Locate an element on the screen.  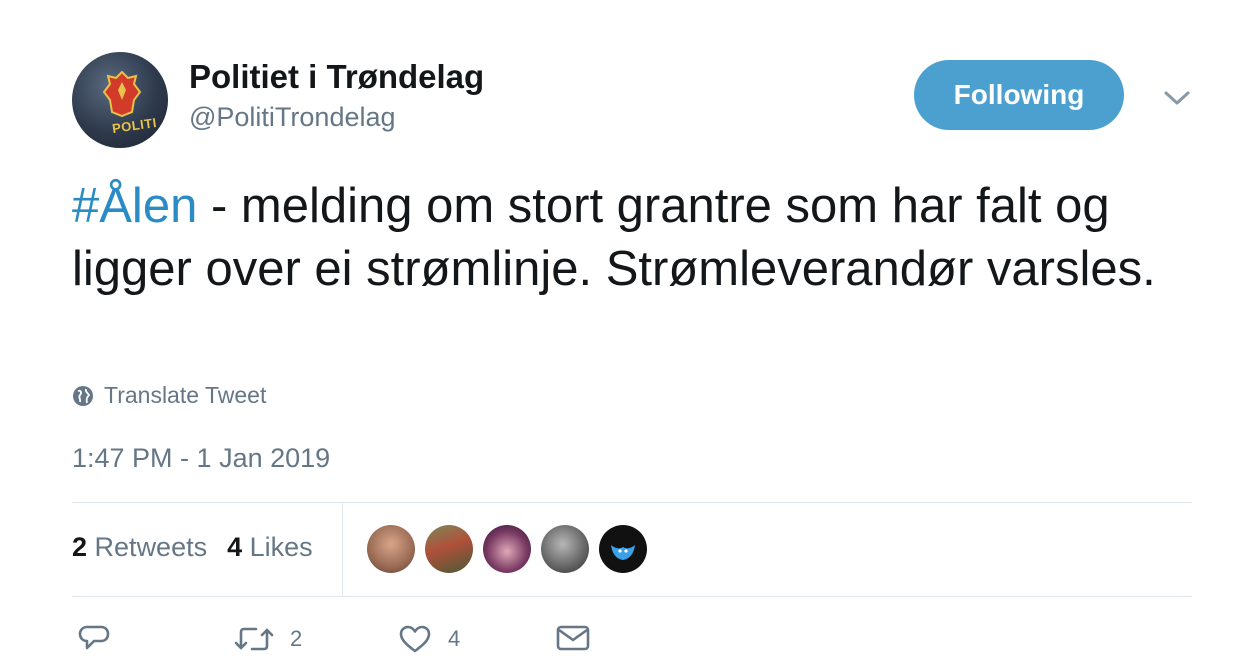
retweet-button: 2 is located at coordinates (268, 639).